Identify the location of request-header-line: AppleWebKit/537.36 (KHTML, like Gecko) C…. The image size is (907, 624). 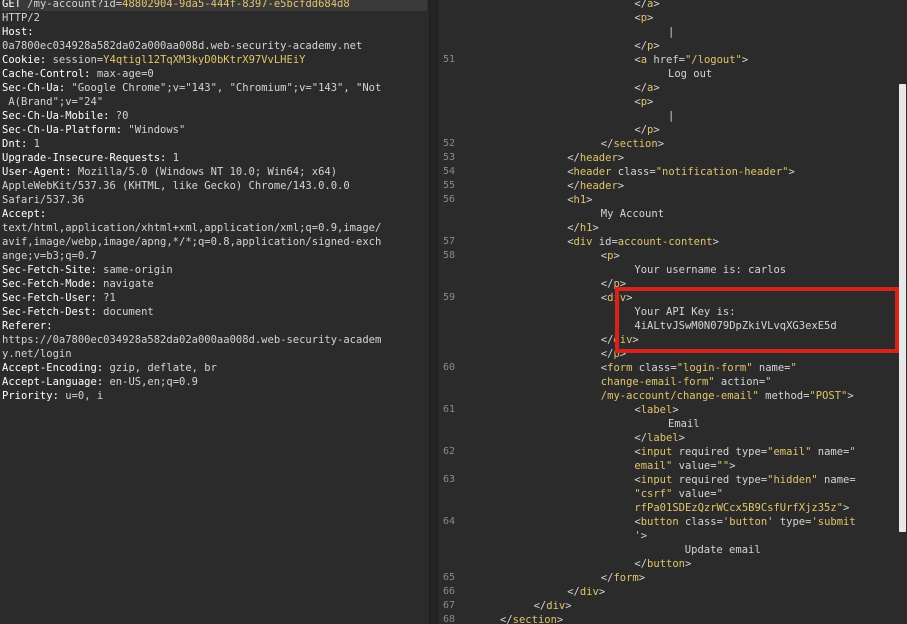
(176, 186).